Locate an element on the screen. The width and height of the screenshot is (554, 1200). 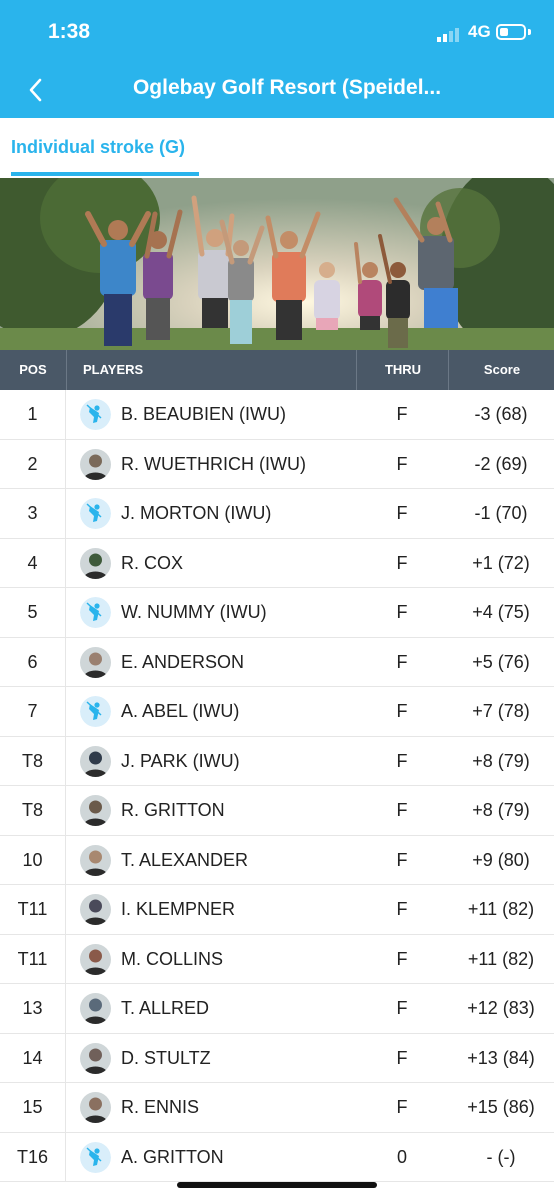
table-row: 10 T. ALEXANDER F +9 (80) is located at coordinates (277, 860).